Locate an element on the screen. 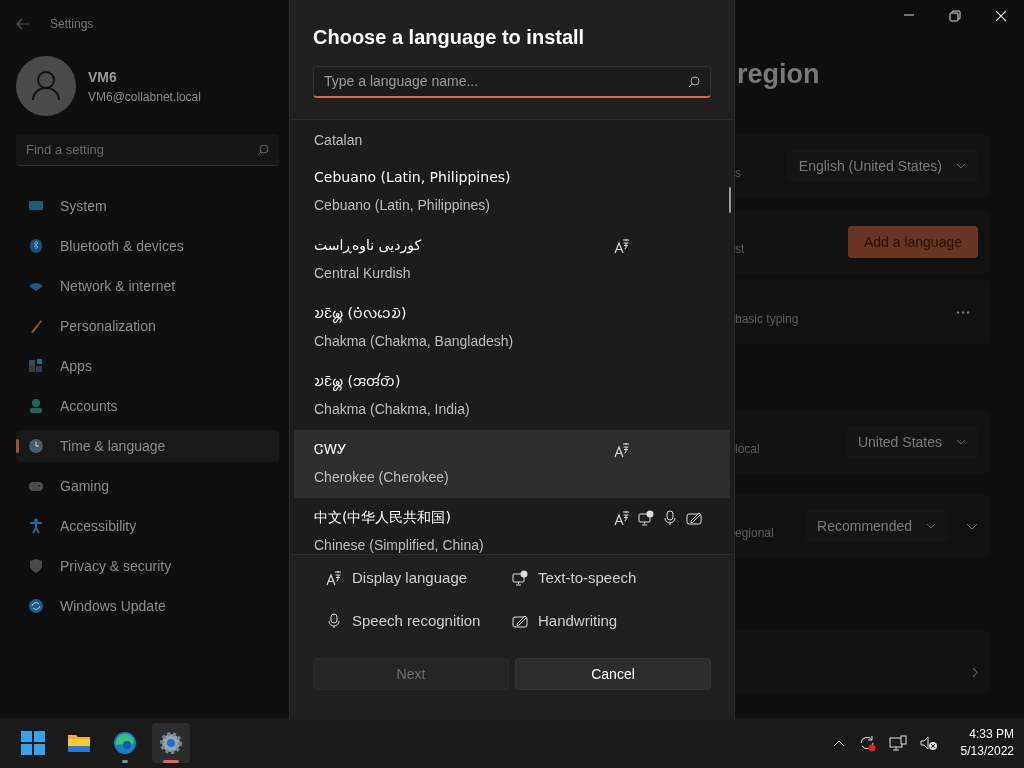 This screenshot has width=1024, height=768. network-icon is located at coordinates (897, 743).